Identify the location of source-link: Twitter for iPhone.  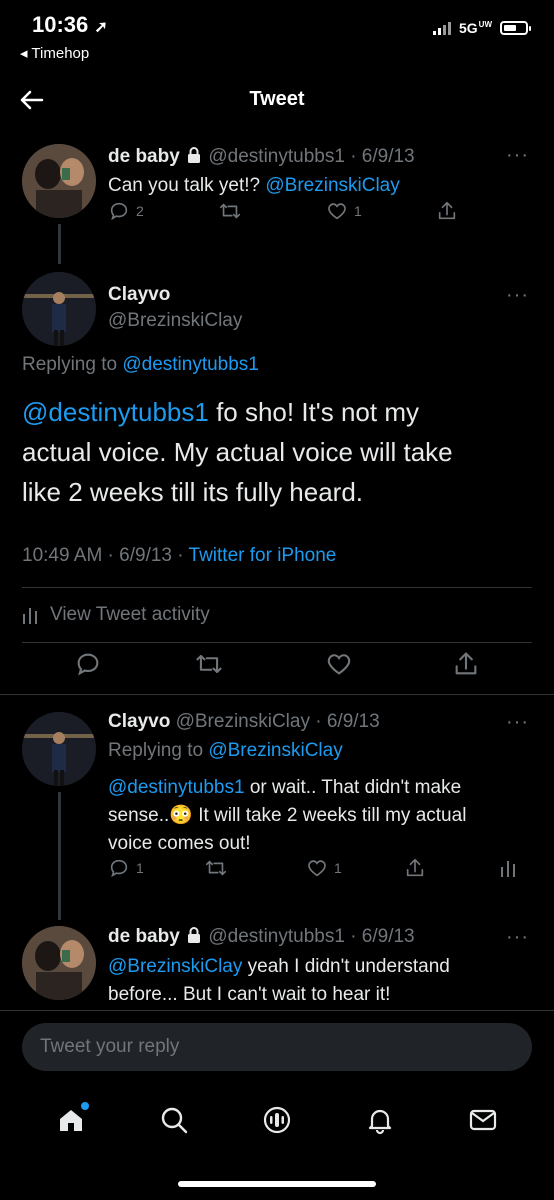
(263, 555).